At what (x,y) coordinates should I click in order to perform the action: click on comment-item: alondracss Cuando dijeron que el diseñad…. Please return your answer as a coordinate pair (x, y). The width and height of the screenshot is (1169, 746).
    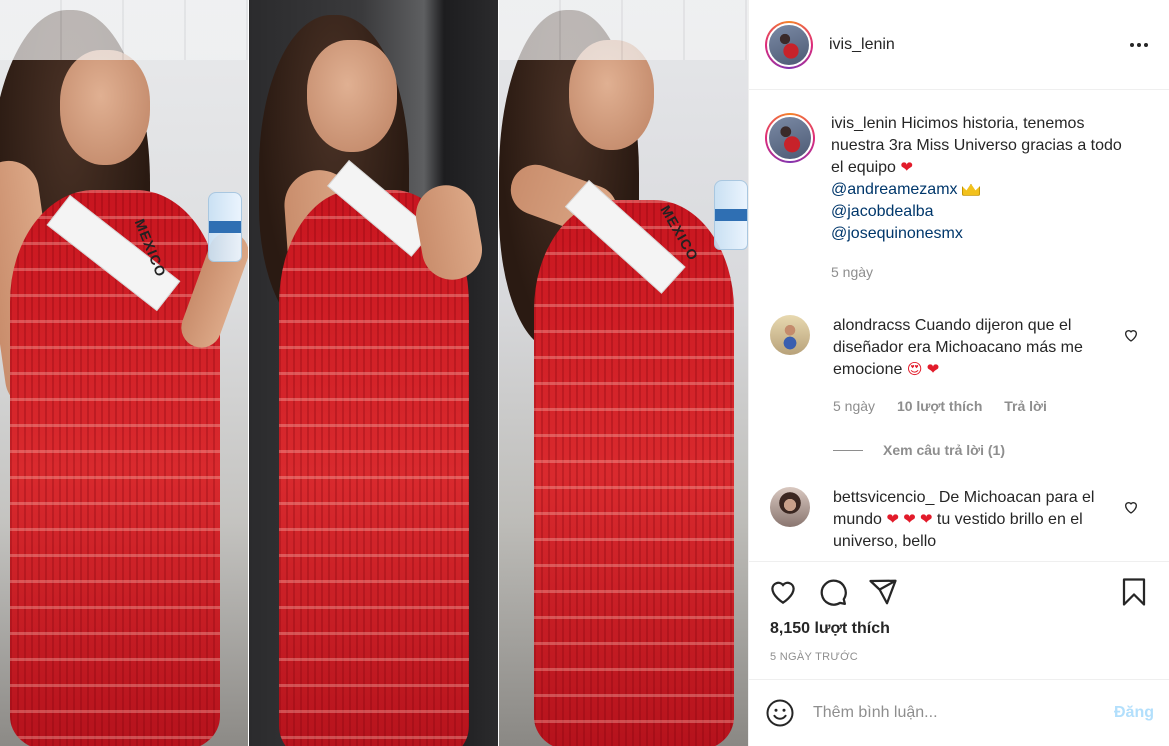
    Looking at the image, I should click on (960, 366).